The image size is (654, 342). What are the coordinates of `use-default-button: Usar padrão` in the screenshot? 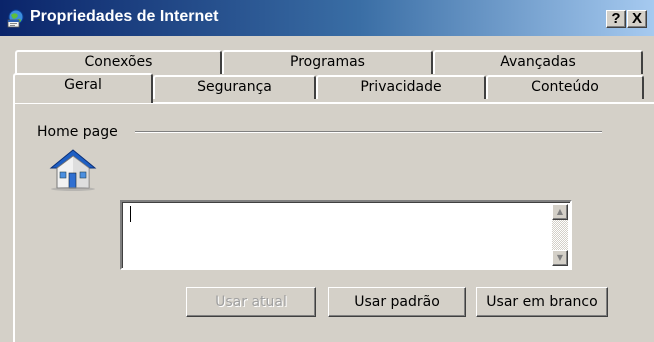 It's located at (397, 302).